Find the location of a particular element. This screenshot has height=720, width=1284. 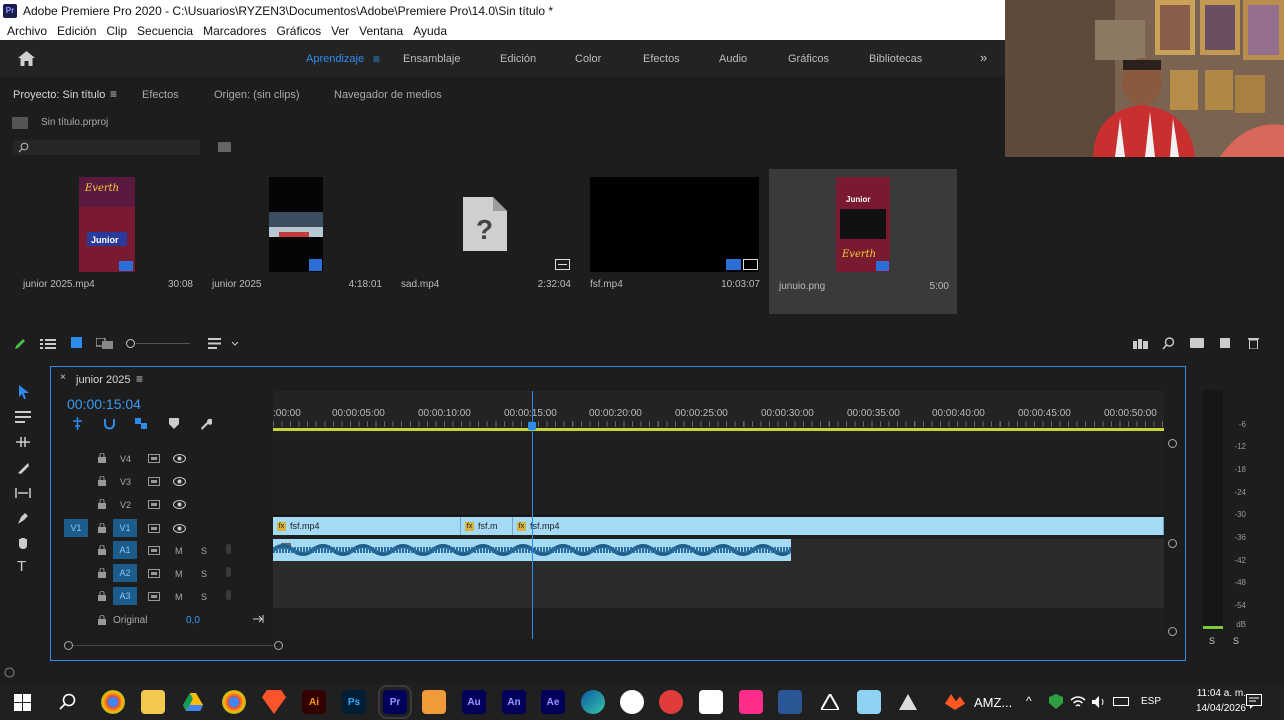

zoom-slider-track is located at coordinates (163, 343).